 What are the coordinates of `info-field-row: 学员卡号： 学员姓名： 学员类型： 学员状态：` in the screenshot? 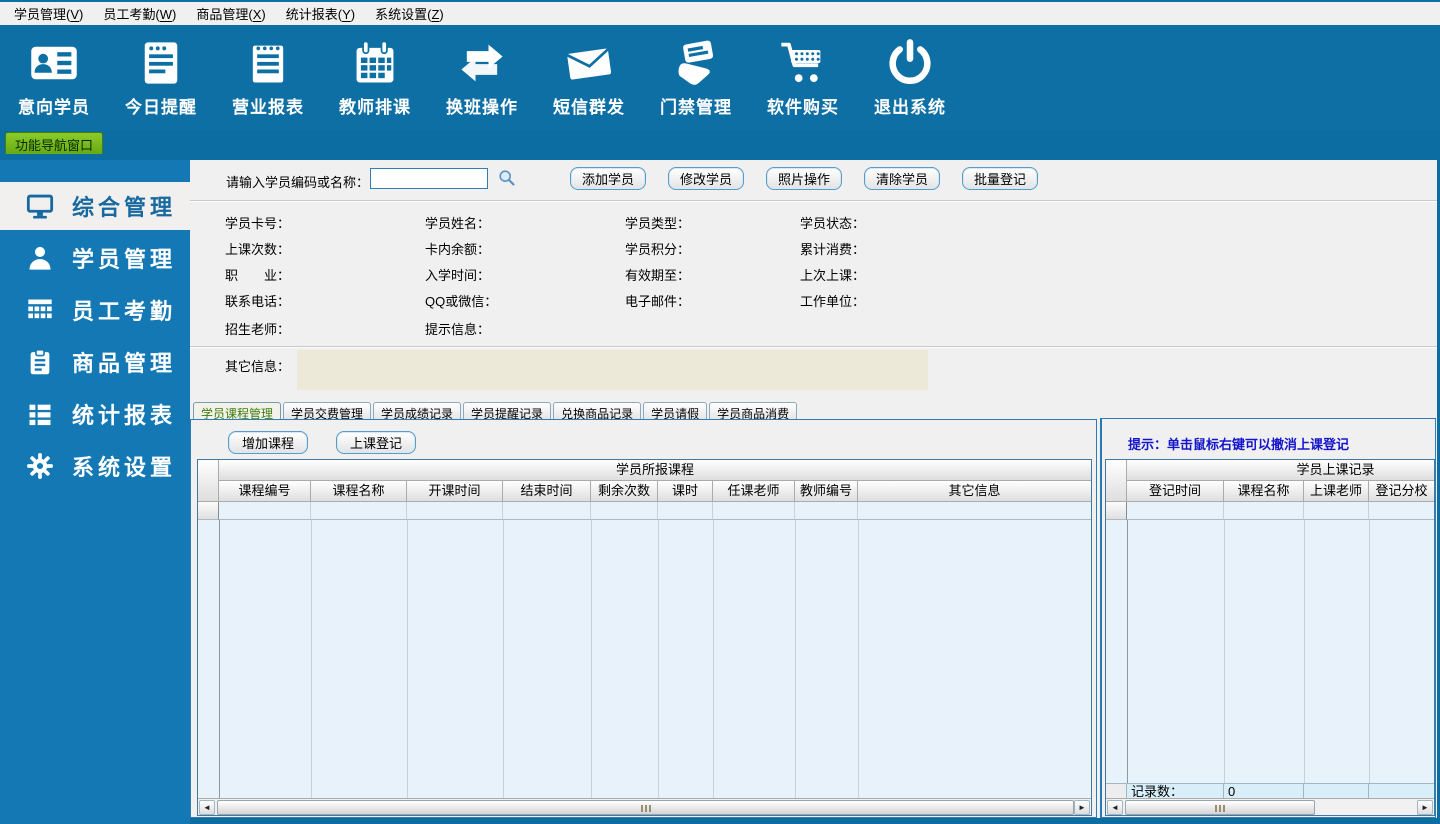 It's located at (813, 222).